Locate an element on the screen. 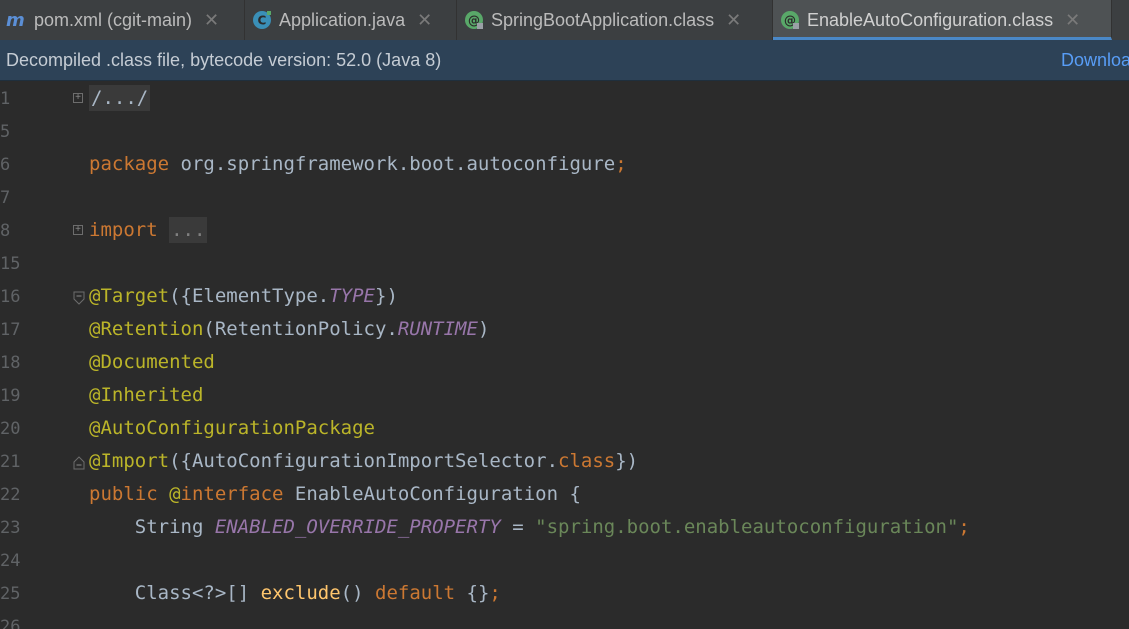 The image size is (1129, 629). line-number: 26 is located at coordinates (10, 623).